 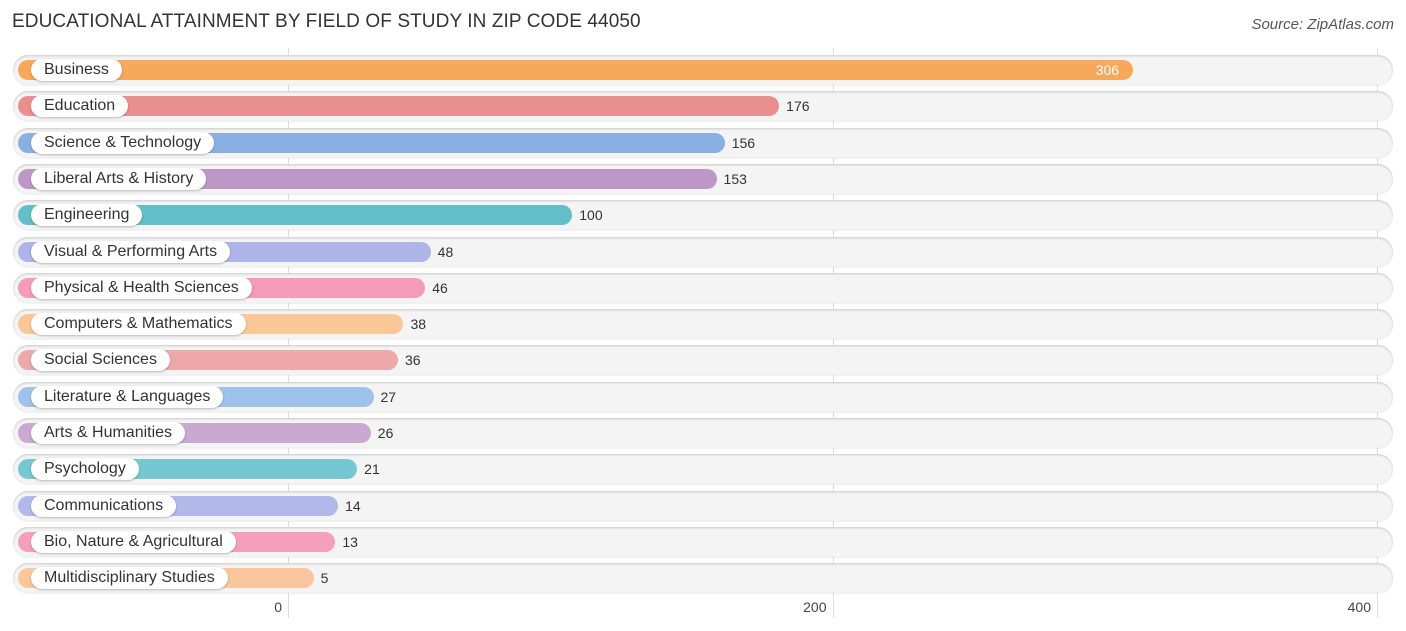 What do you see at coordinates (100, 360) in the screenshot?
I see `category-label: Social Sciences` at bounding box center [100, 360].